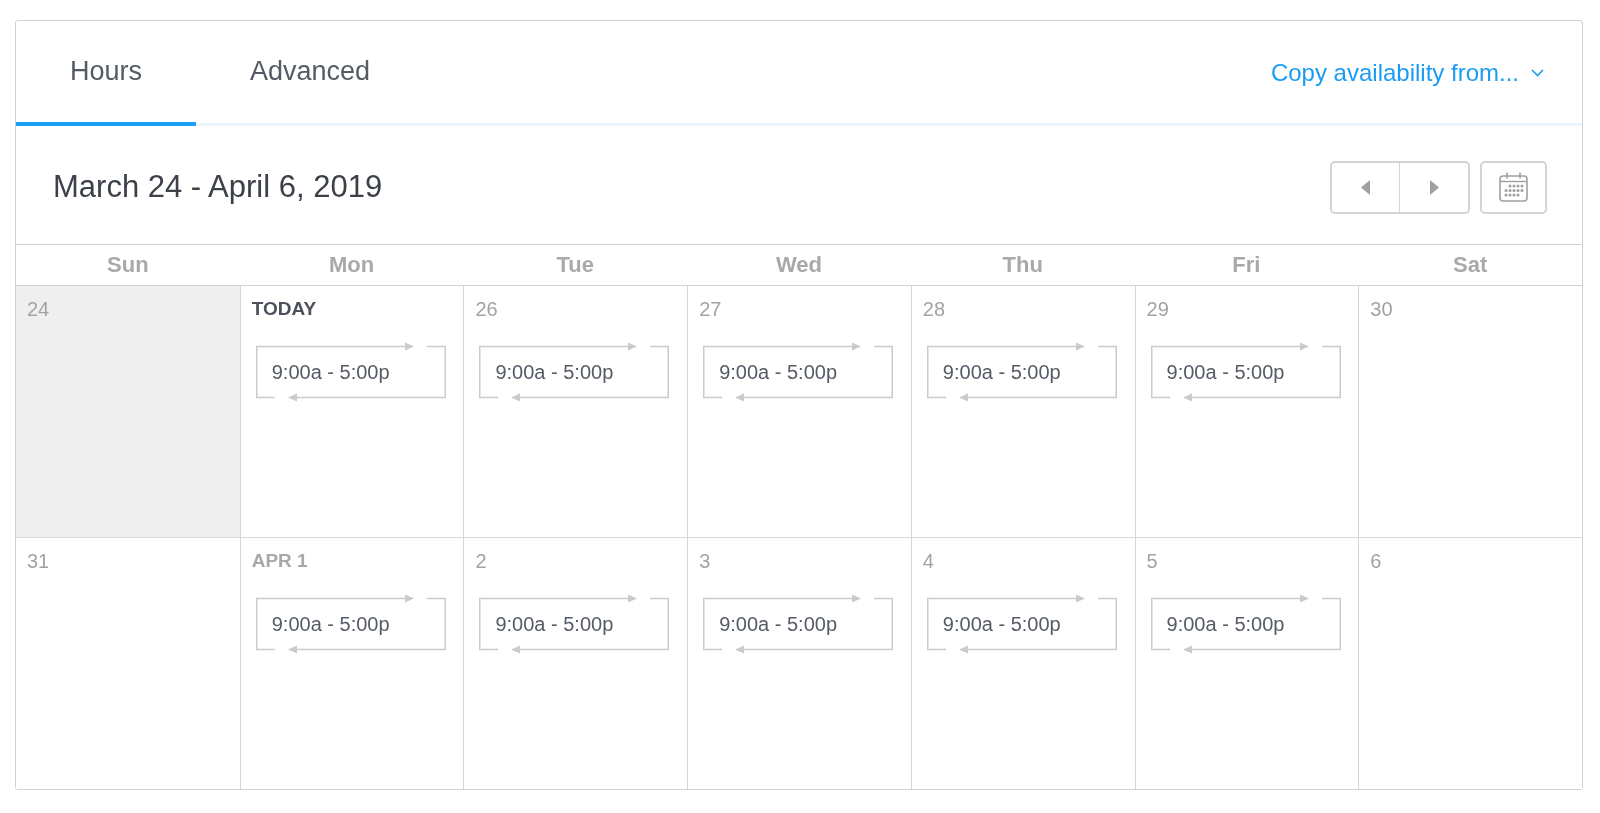 This screenshot has width=1600, height=813. Describe the element at coordinates (310, 73) in the screenshot. I see `tab: Advanced` at that location.